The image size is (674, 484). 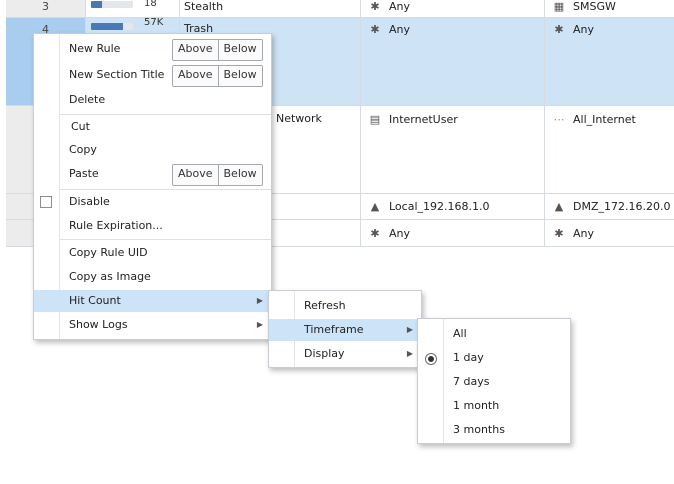 What do you see at coordinates (152, 150) in the screenshot?
I see `copy-item: Copy` at bounding box center [152, 150].